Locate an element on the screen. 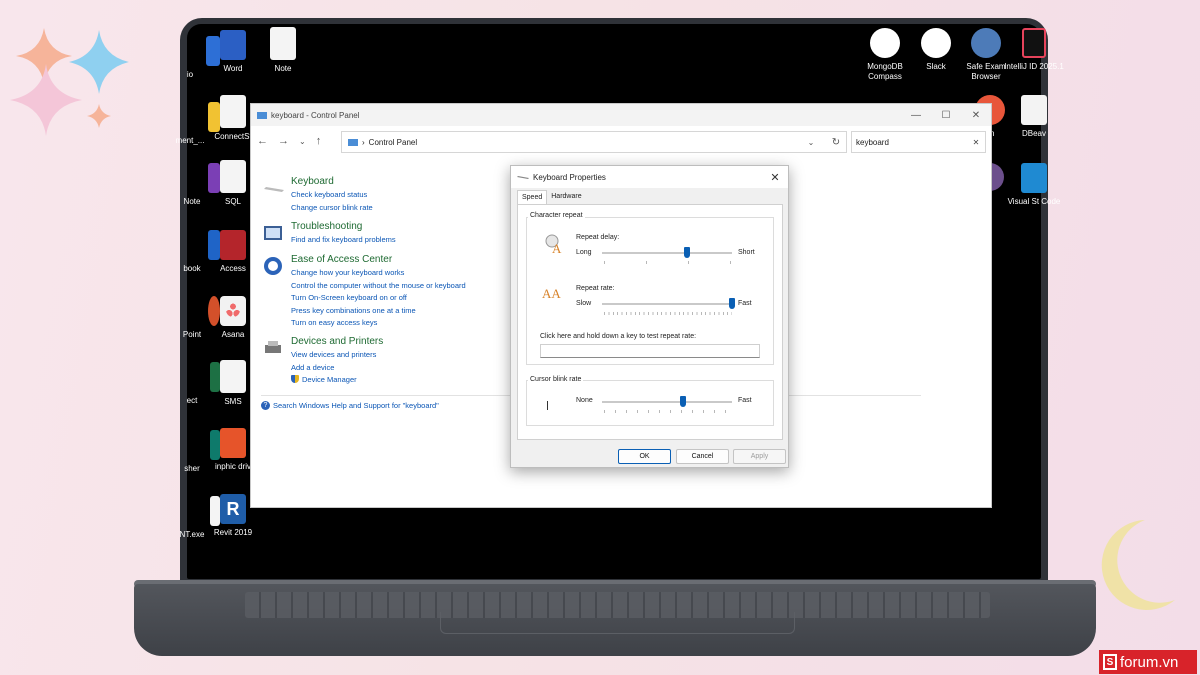  desktop-icon-note: Note is located at coordinates (283, 50).